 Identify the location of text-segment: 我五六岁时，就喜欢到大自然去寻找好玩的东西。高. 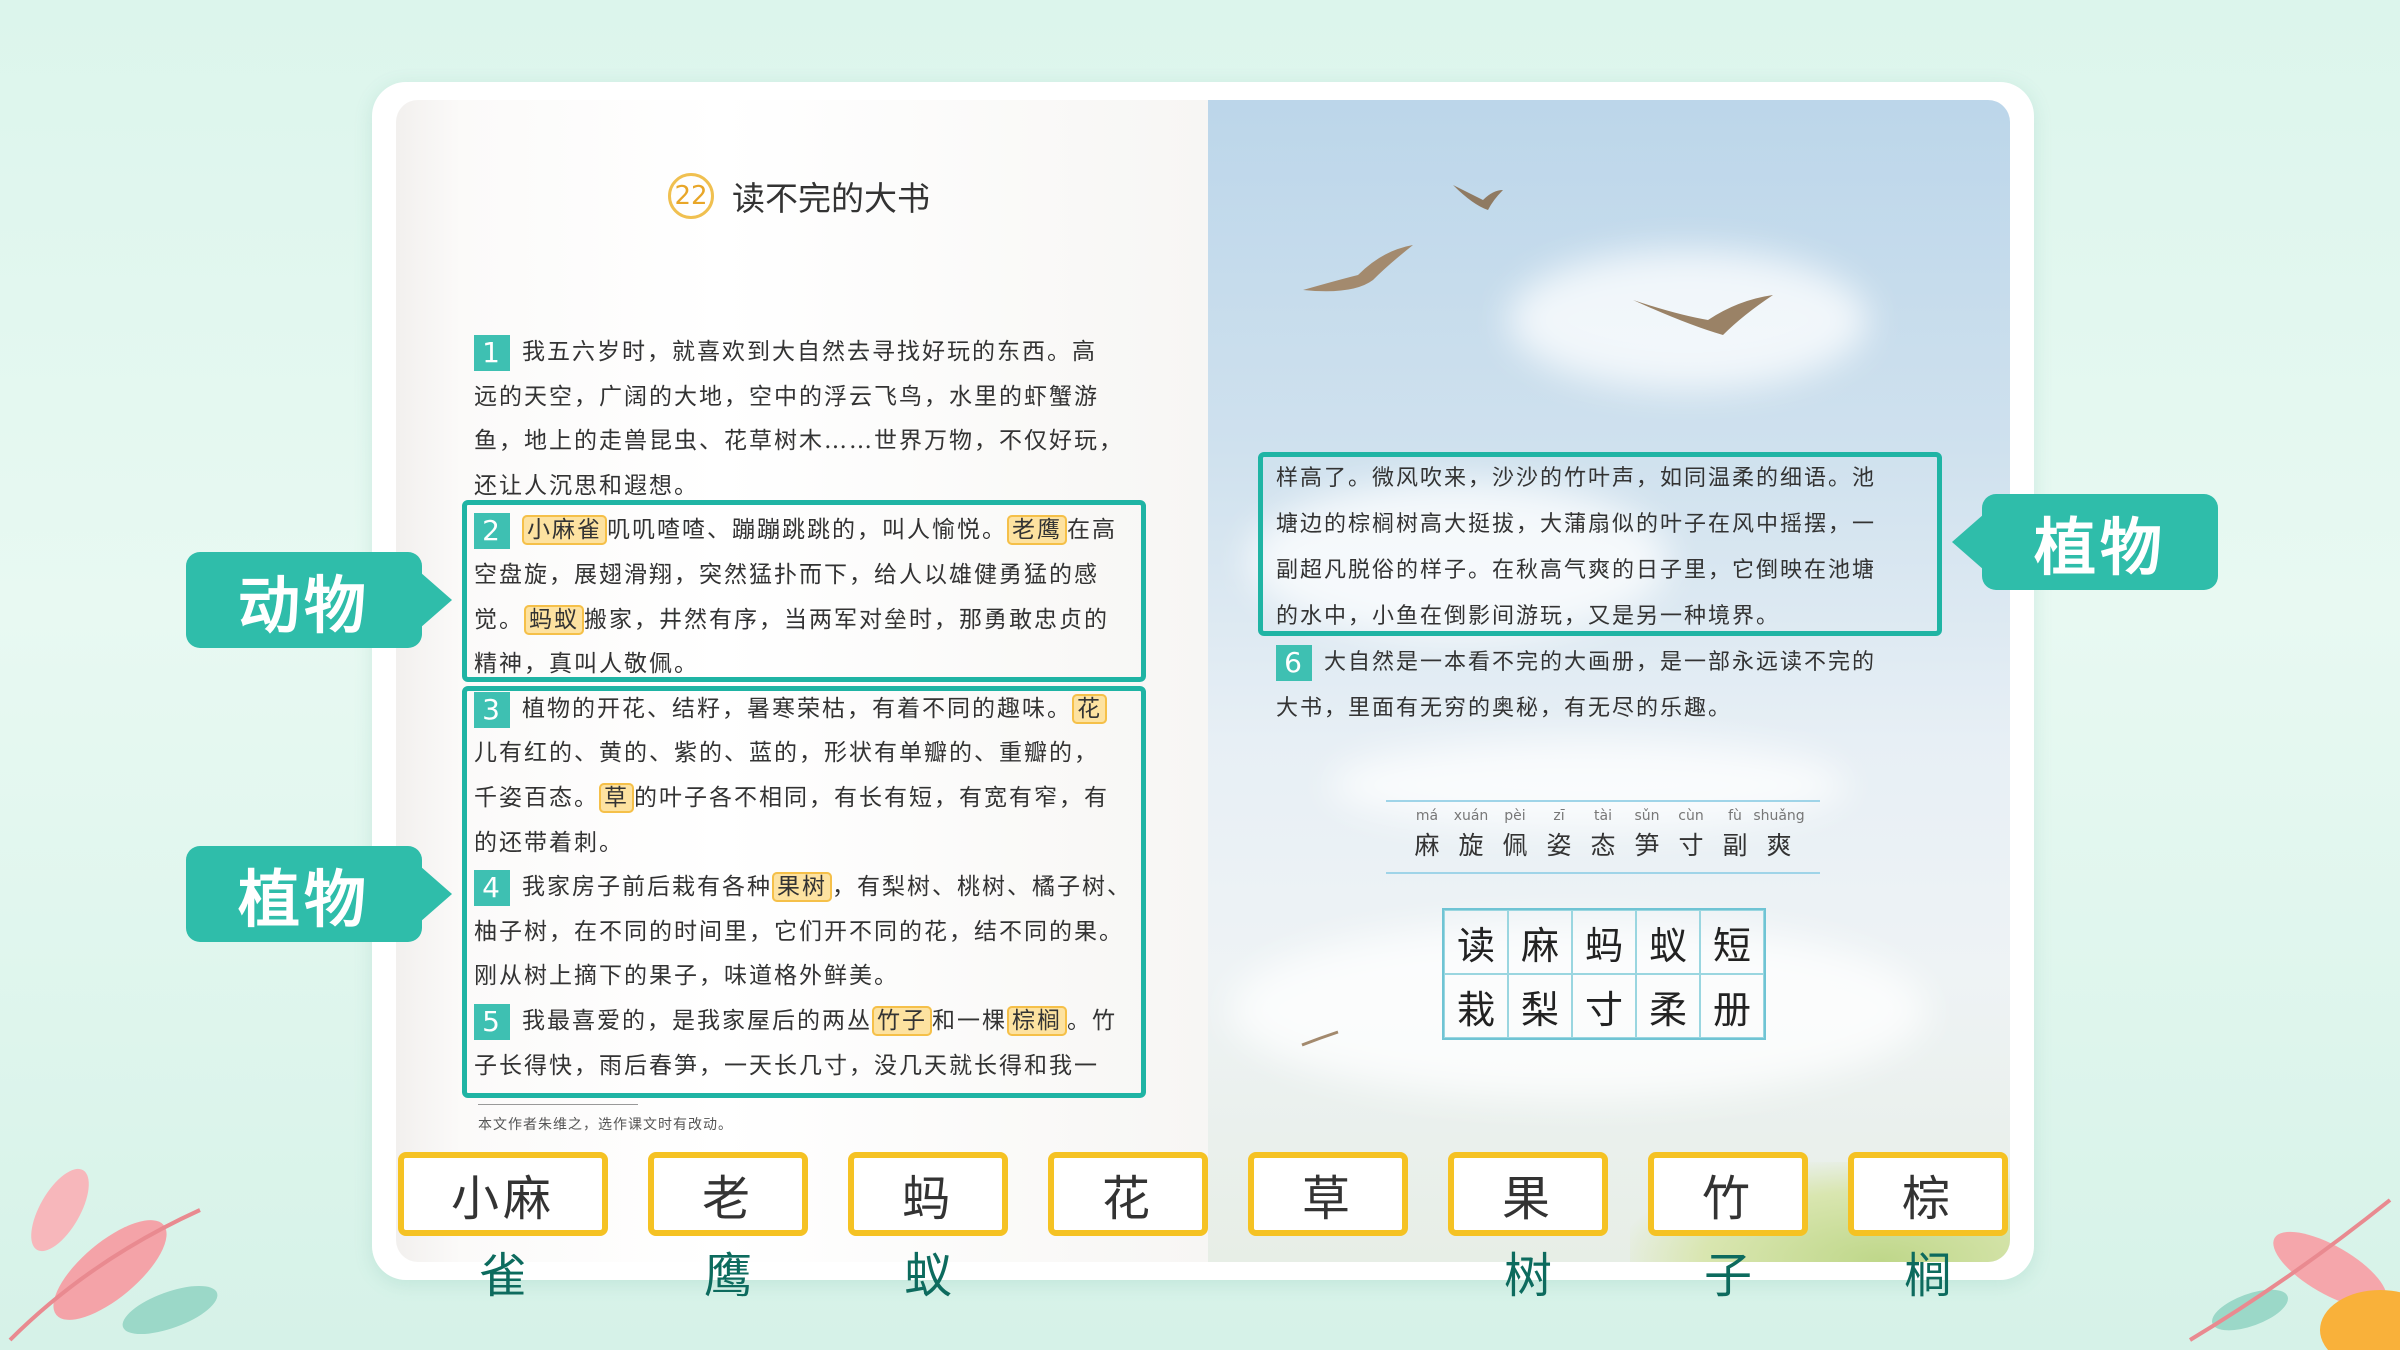
(809, 352).